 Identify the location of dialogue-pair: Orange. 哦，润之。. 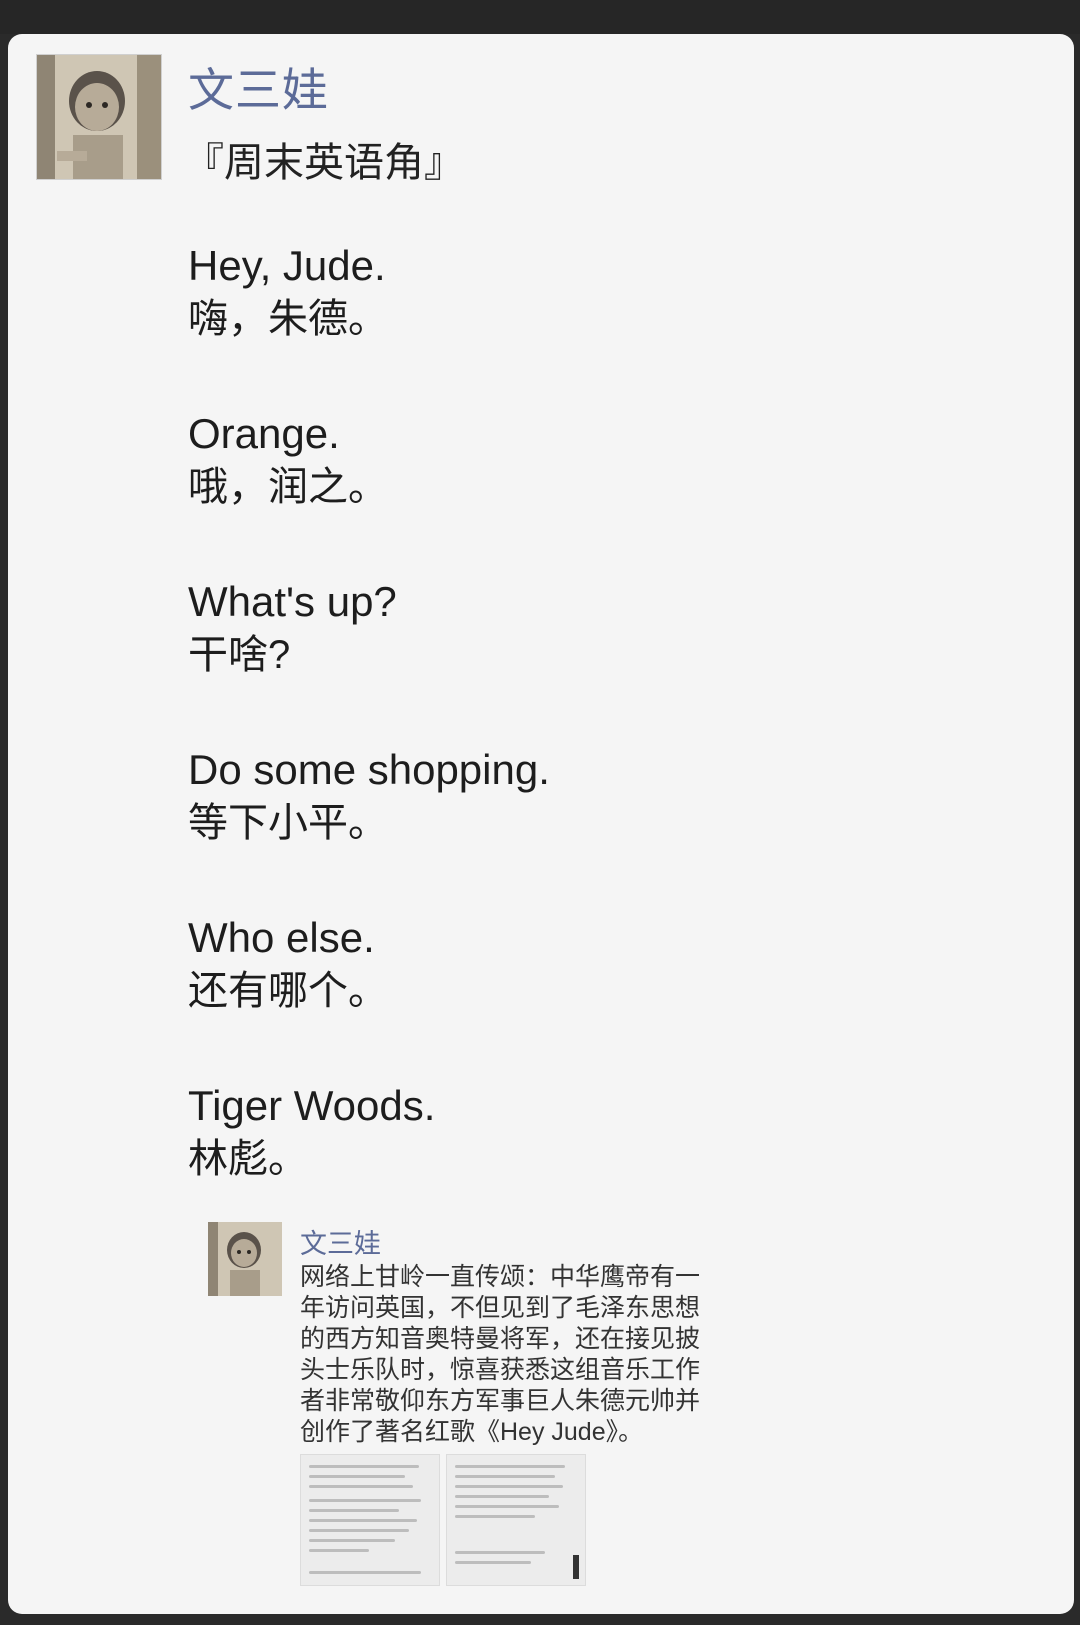
(538, 491).